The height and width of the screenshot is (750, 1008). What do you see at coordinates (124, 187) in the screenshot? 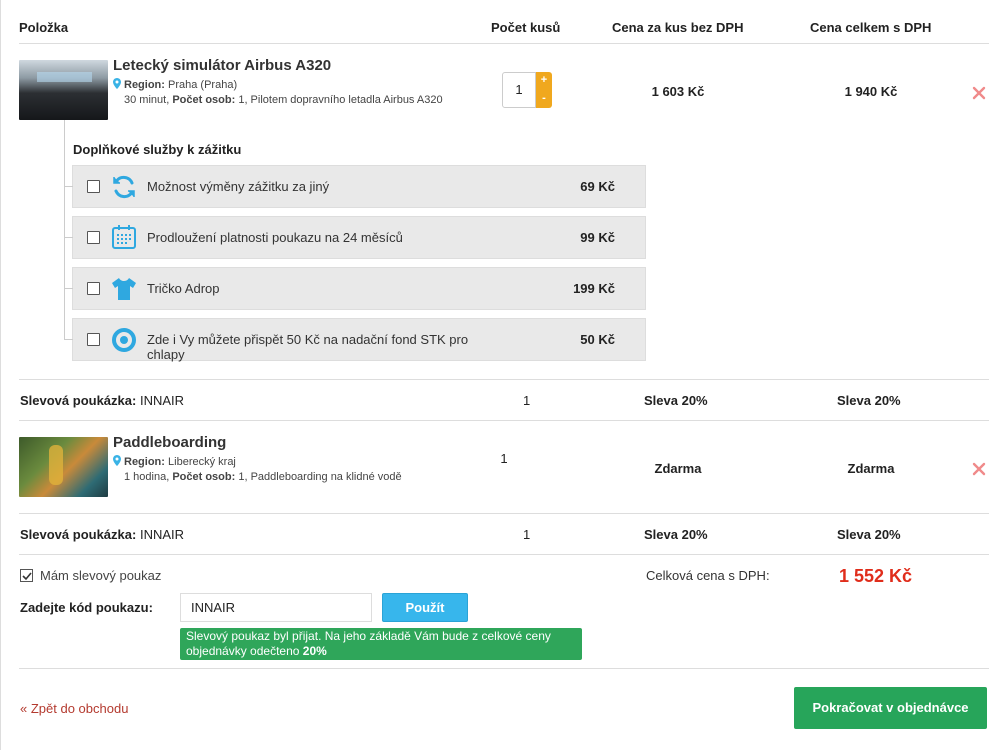
I see `exchange-icon` at bounding box center [124, 187].